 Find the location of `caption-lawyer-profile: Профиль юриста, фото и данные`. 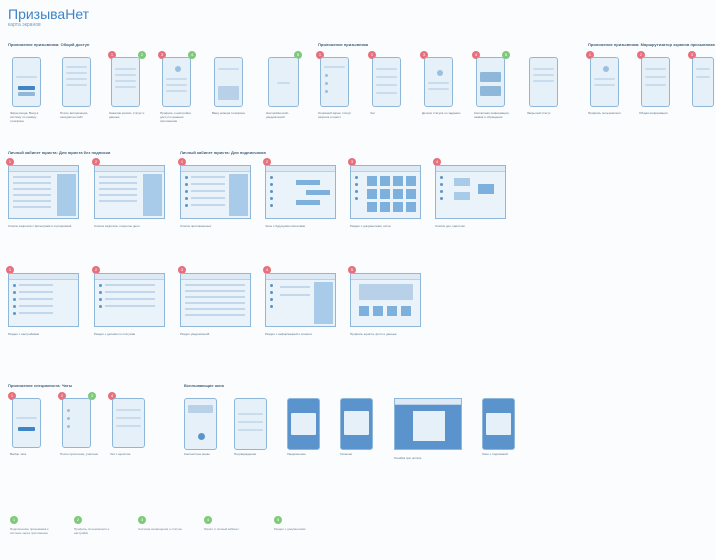

caption-lawyer-profile: Профиль юриста, фото и данные is located at coordinates (373, 334).